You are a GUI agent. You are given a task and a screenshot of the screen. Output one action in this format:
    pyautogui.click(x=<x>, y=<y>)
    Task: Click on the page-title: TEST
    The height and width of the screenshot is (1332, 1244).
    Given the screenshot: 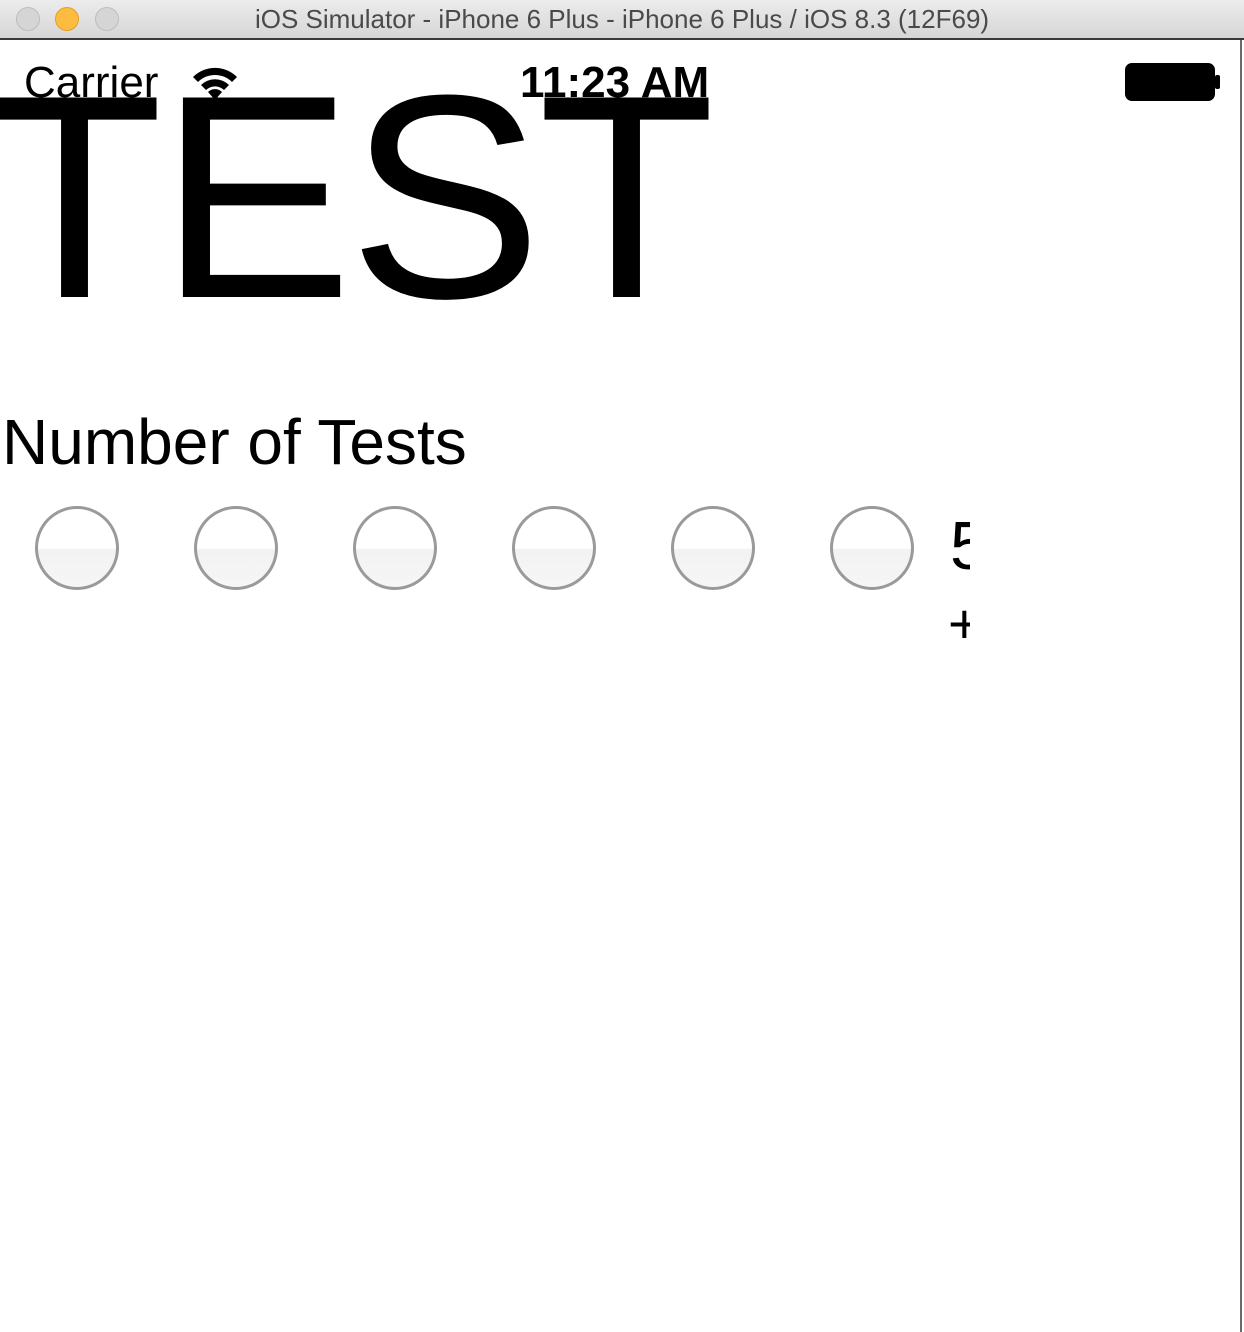 What is the action you would take?
    pyautogui.click(x=357, y=200)
    